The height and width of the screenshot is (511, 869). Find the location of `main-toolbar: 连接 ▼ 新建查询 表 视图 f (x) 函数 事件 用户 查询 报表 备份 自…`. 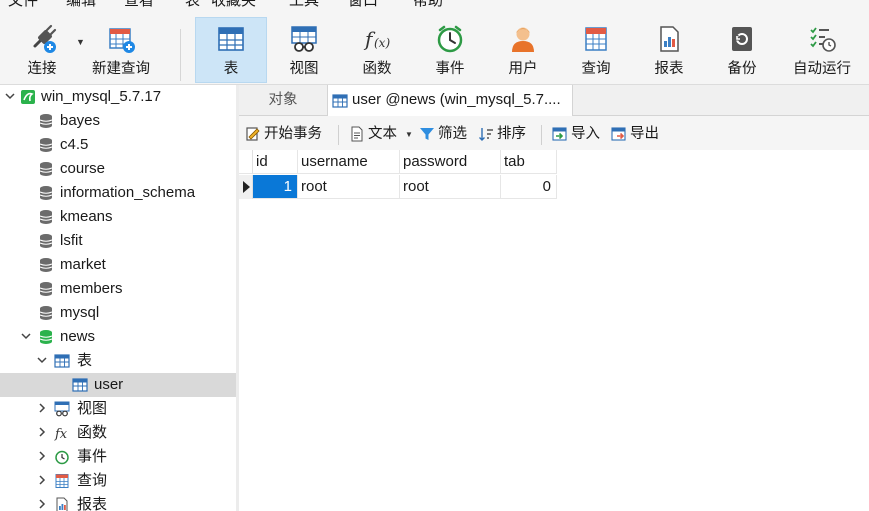

main-toolbar: 连接 ▼ 新建查询 表 视图 f (x) 函数 事件 用户 查询 报表 备份 自… is located at coordinates (434, 48).